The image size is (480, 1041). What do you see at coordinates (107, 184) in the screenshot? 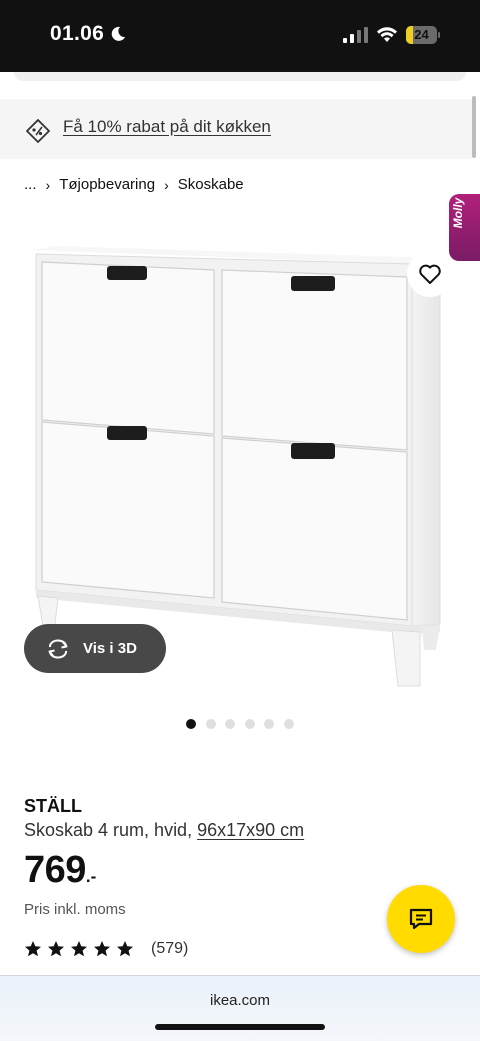
I see `breadcrumb-item-clothing-storage: Tøjopbevaring` at bounding box center [107, 184].